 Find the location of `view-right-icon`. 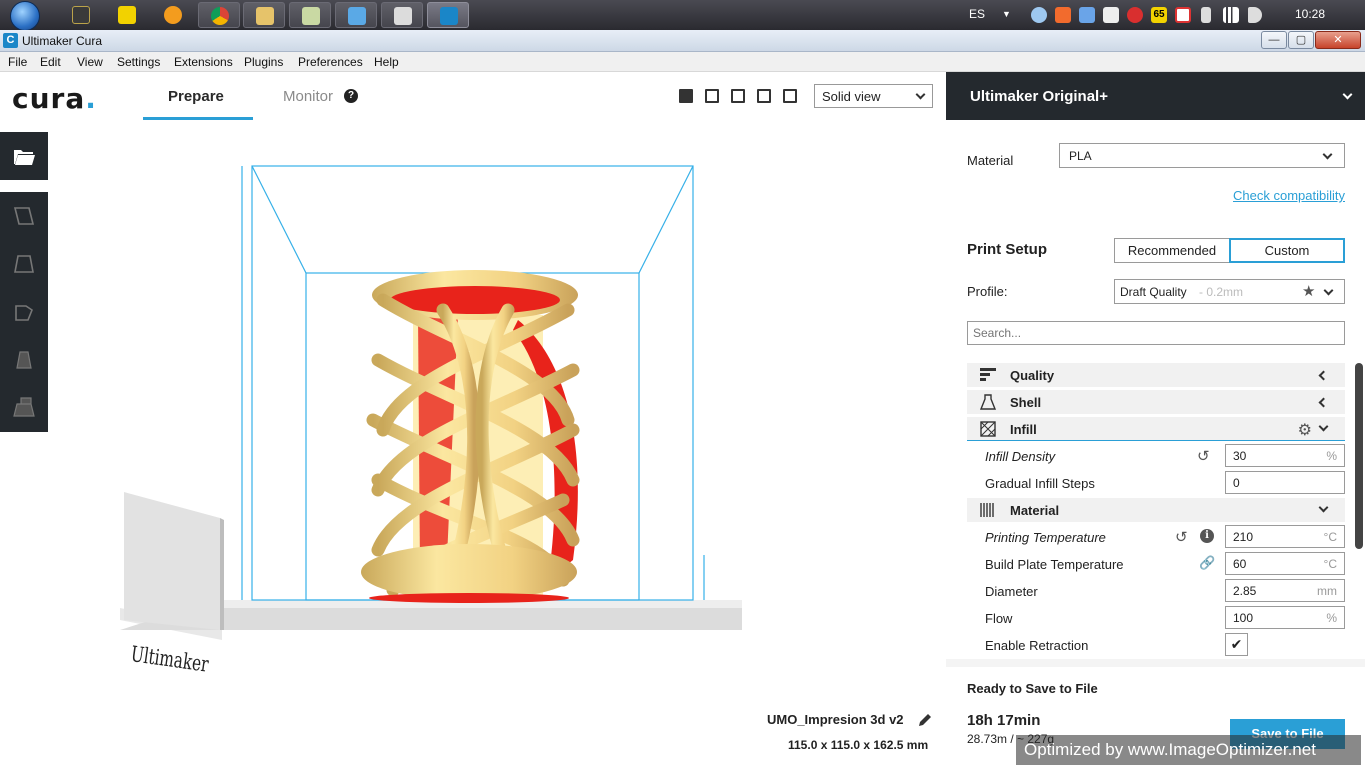

view-right-icon is located at coordinates (790, 96).